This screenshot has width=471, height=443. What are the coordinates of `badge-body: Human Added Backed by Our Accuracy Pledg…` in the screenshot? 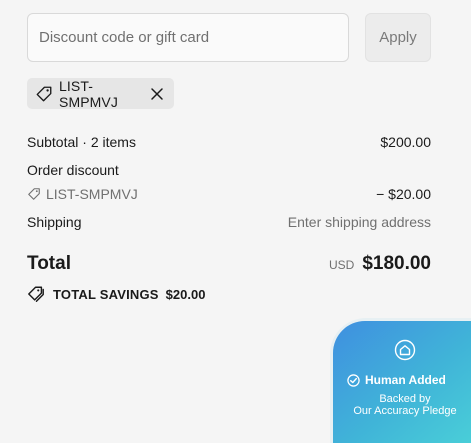 It's located at (402, 382).